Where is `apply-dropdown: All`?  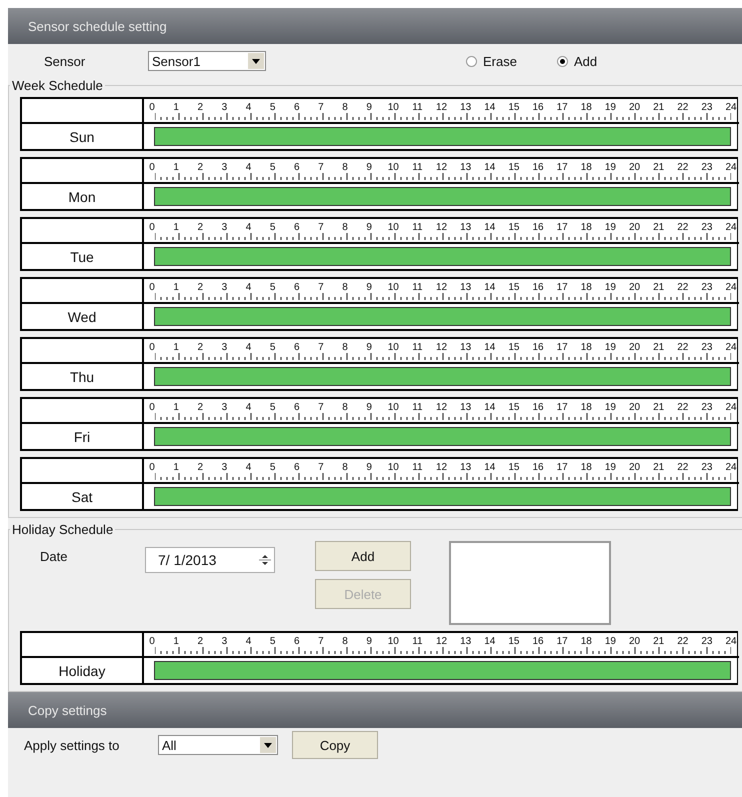 apply-dropdown: All is located at coordinates (218, 745).